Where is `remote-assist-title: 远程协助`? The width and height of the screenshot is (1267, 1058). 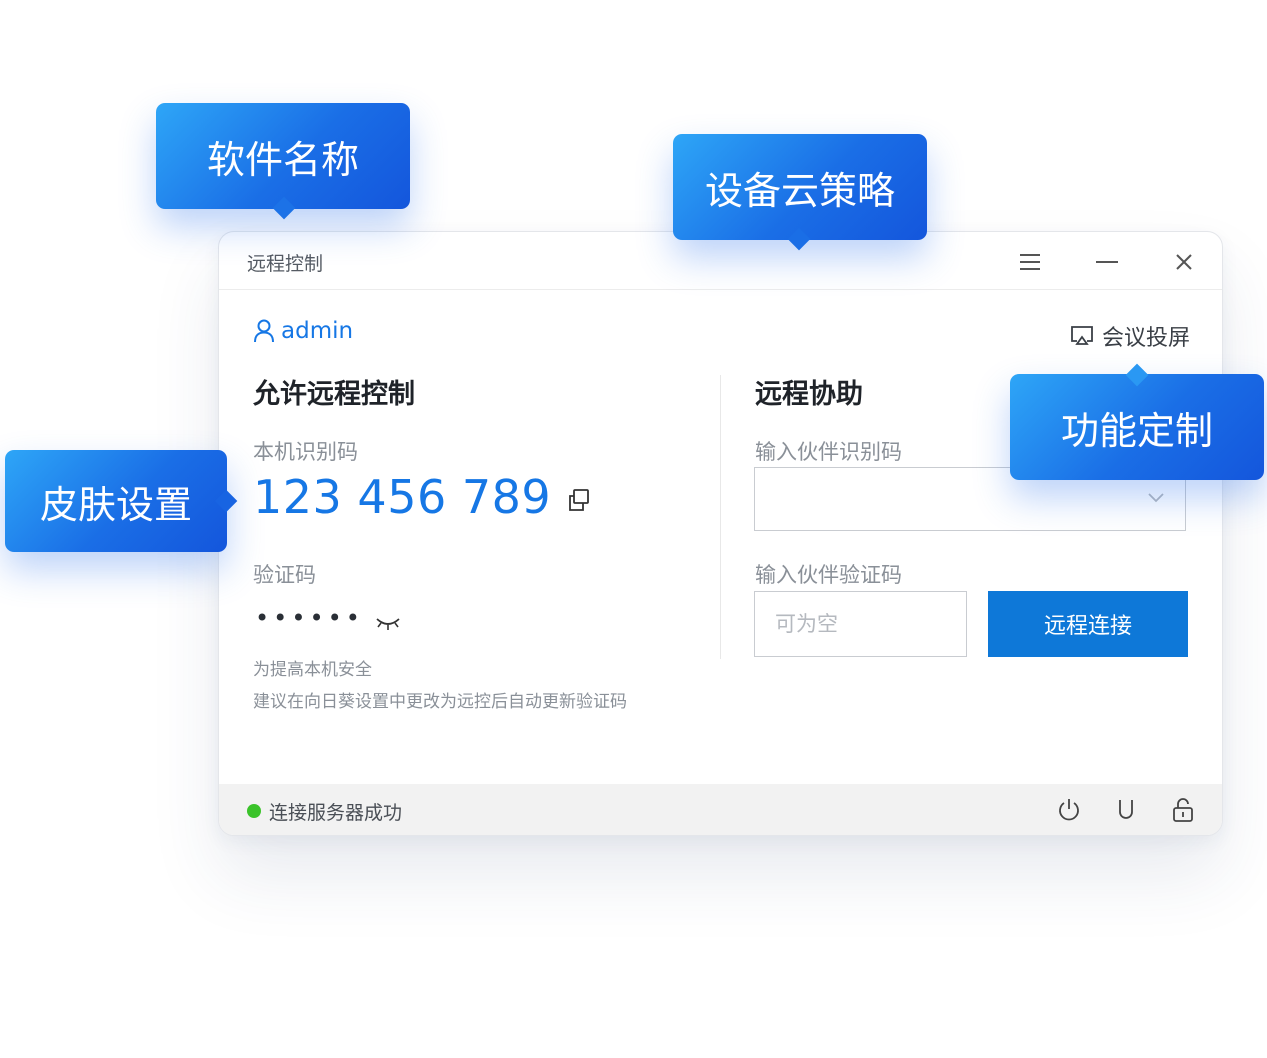 remote-assist-title: 远程协助 is located at coordinates (809, 394).